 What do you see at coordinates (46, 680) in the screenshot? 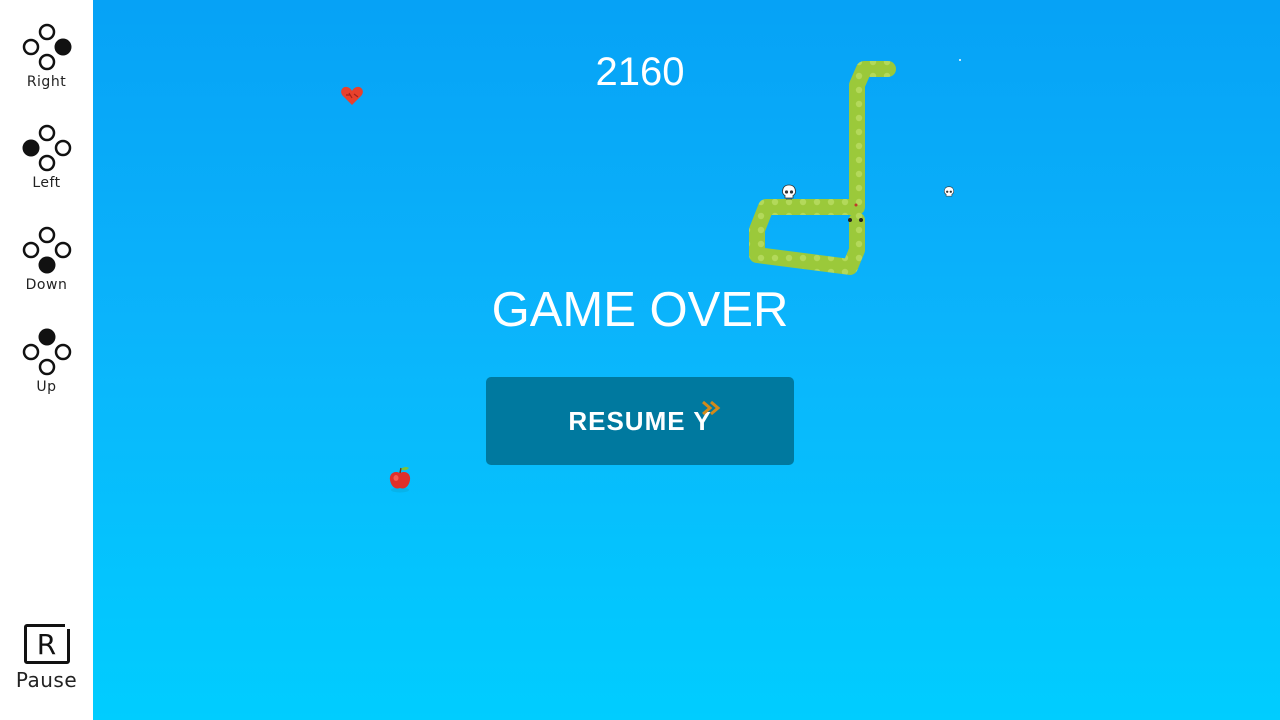
I see `pause-label: Pause` at bounding box center [46, 680].